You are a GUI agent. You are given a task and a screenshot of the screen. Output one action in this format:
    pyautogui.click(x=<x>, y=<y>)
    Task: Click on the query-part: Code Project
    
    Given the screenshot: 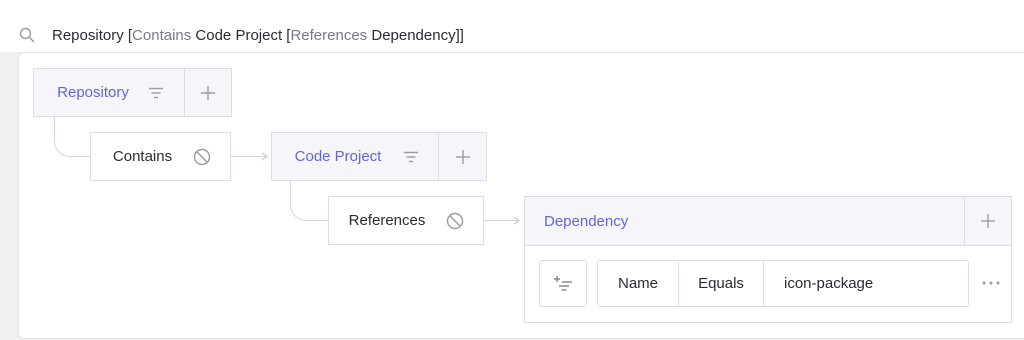 What is the action you would take?
    pyautogui.click(x=239, y=35)
    